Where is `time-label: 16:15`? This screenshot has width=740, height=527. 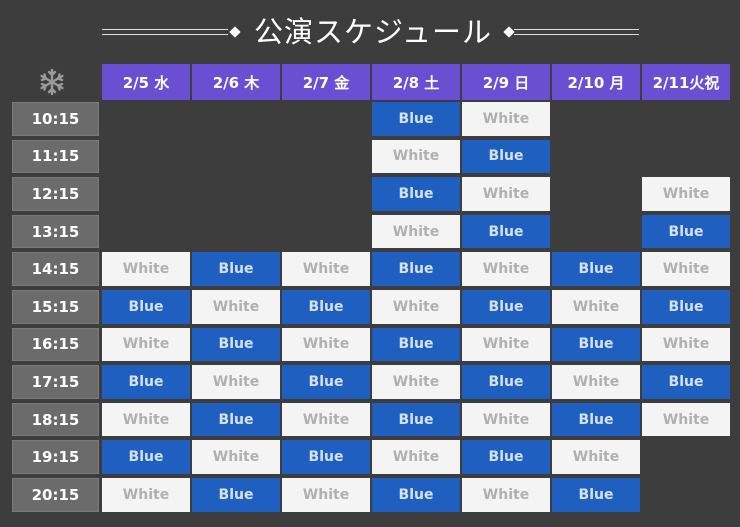 time-label: 16:15 is located at coordinates (55, 344).